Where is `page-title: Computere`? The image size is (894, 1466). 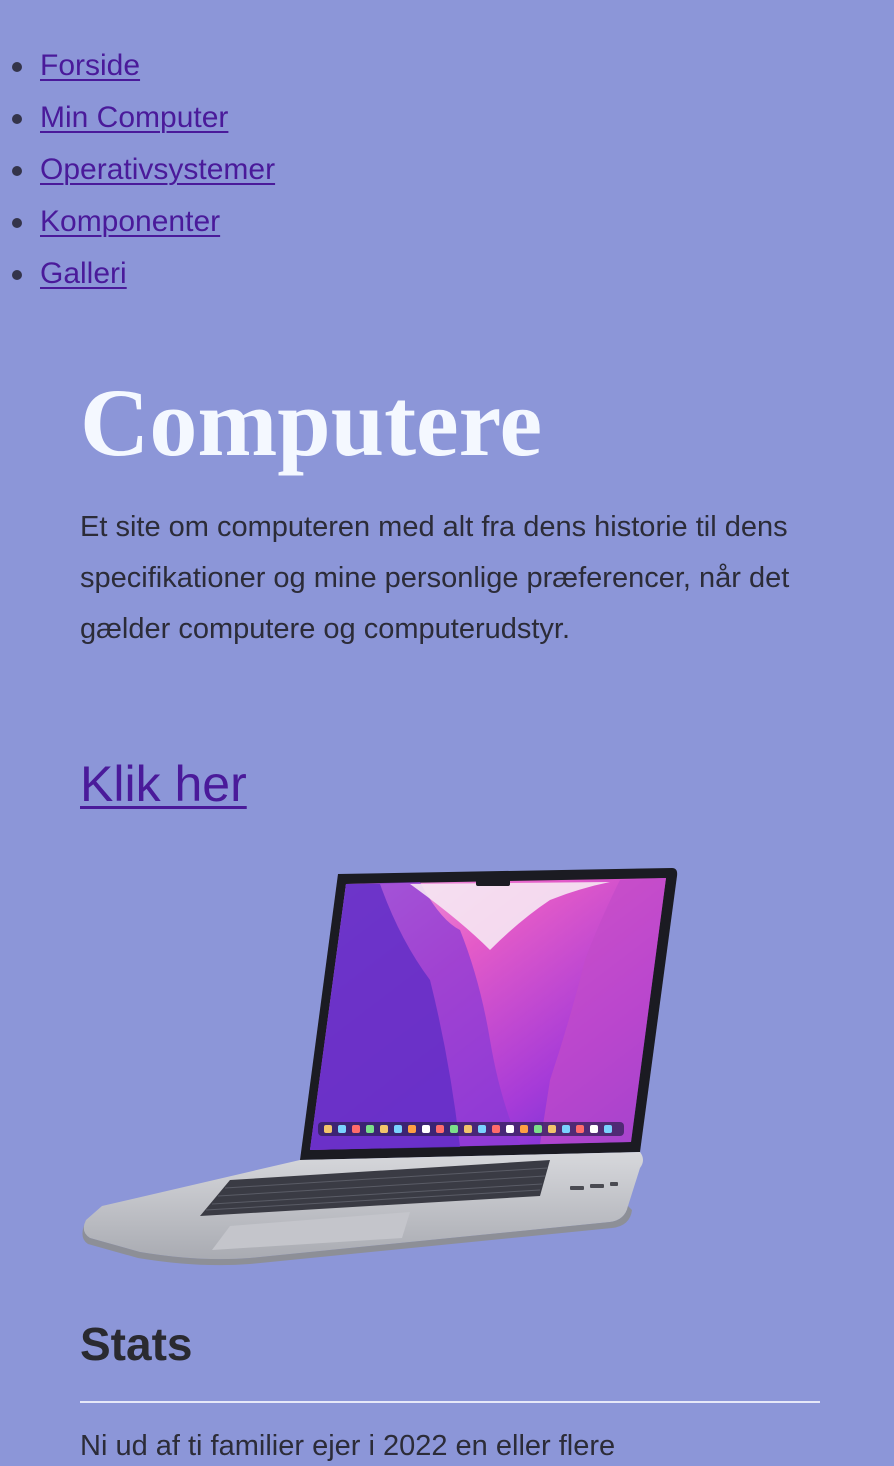
page-title: Computere is located at coordinates (311, 422).